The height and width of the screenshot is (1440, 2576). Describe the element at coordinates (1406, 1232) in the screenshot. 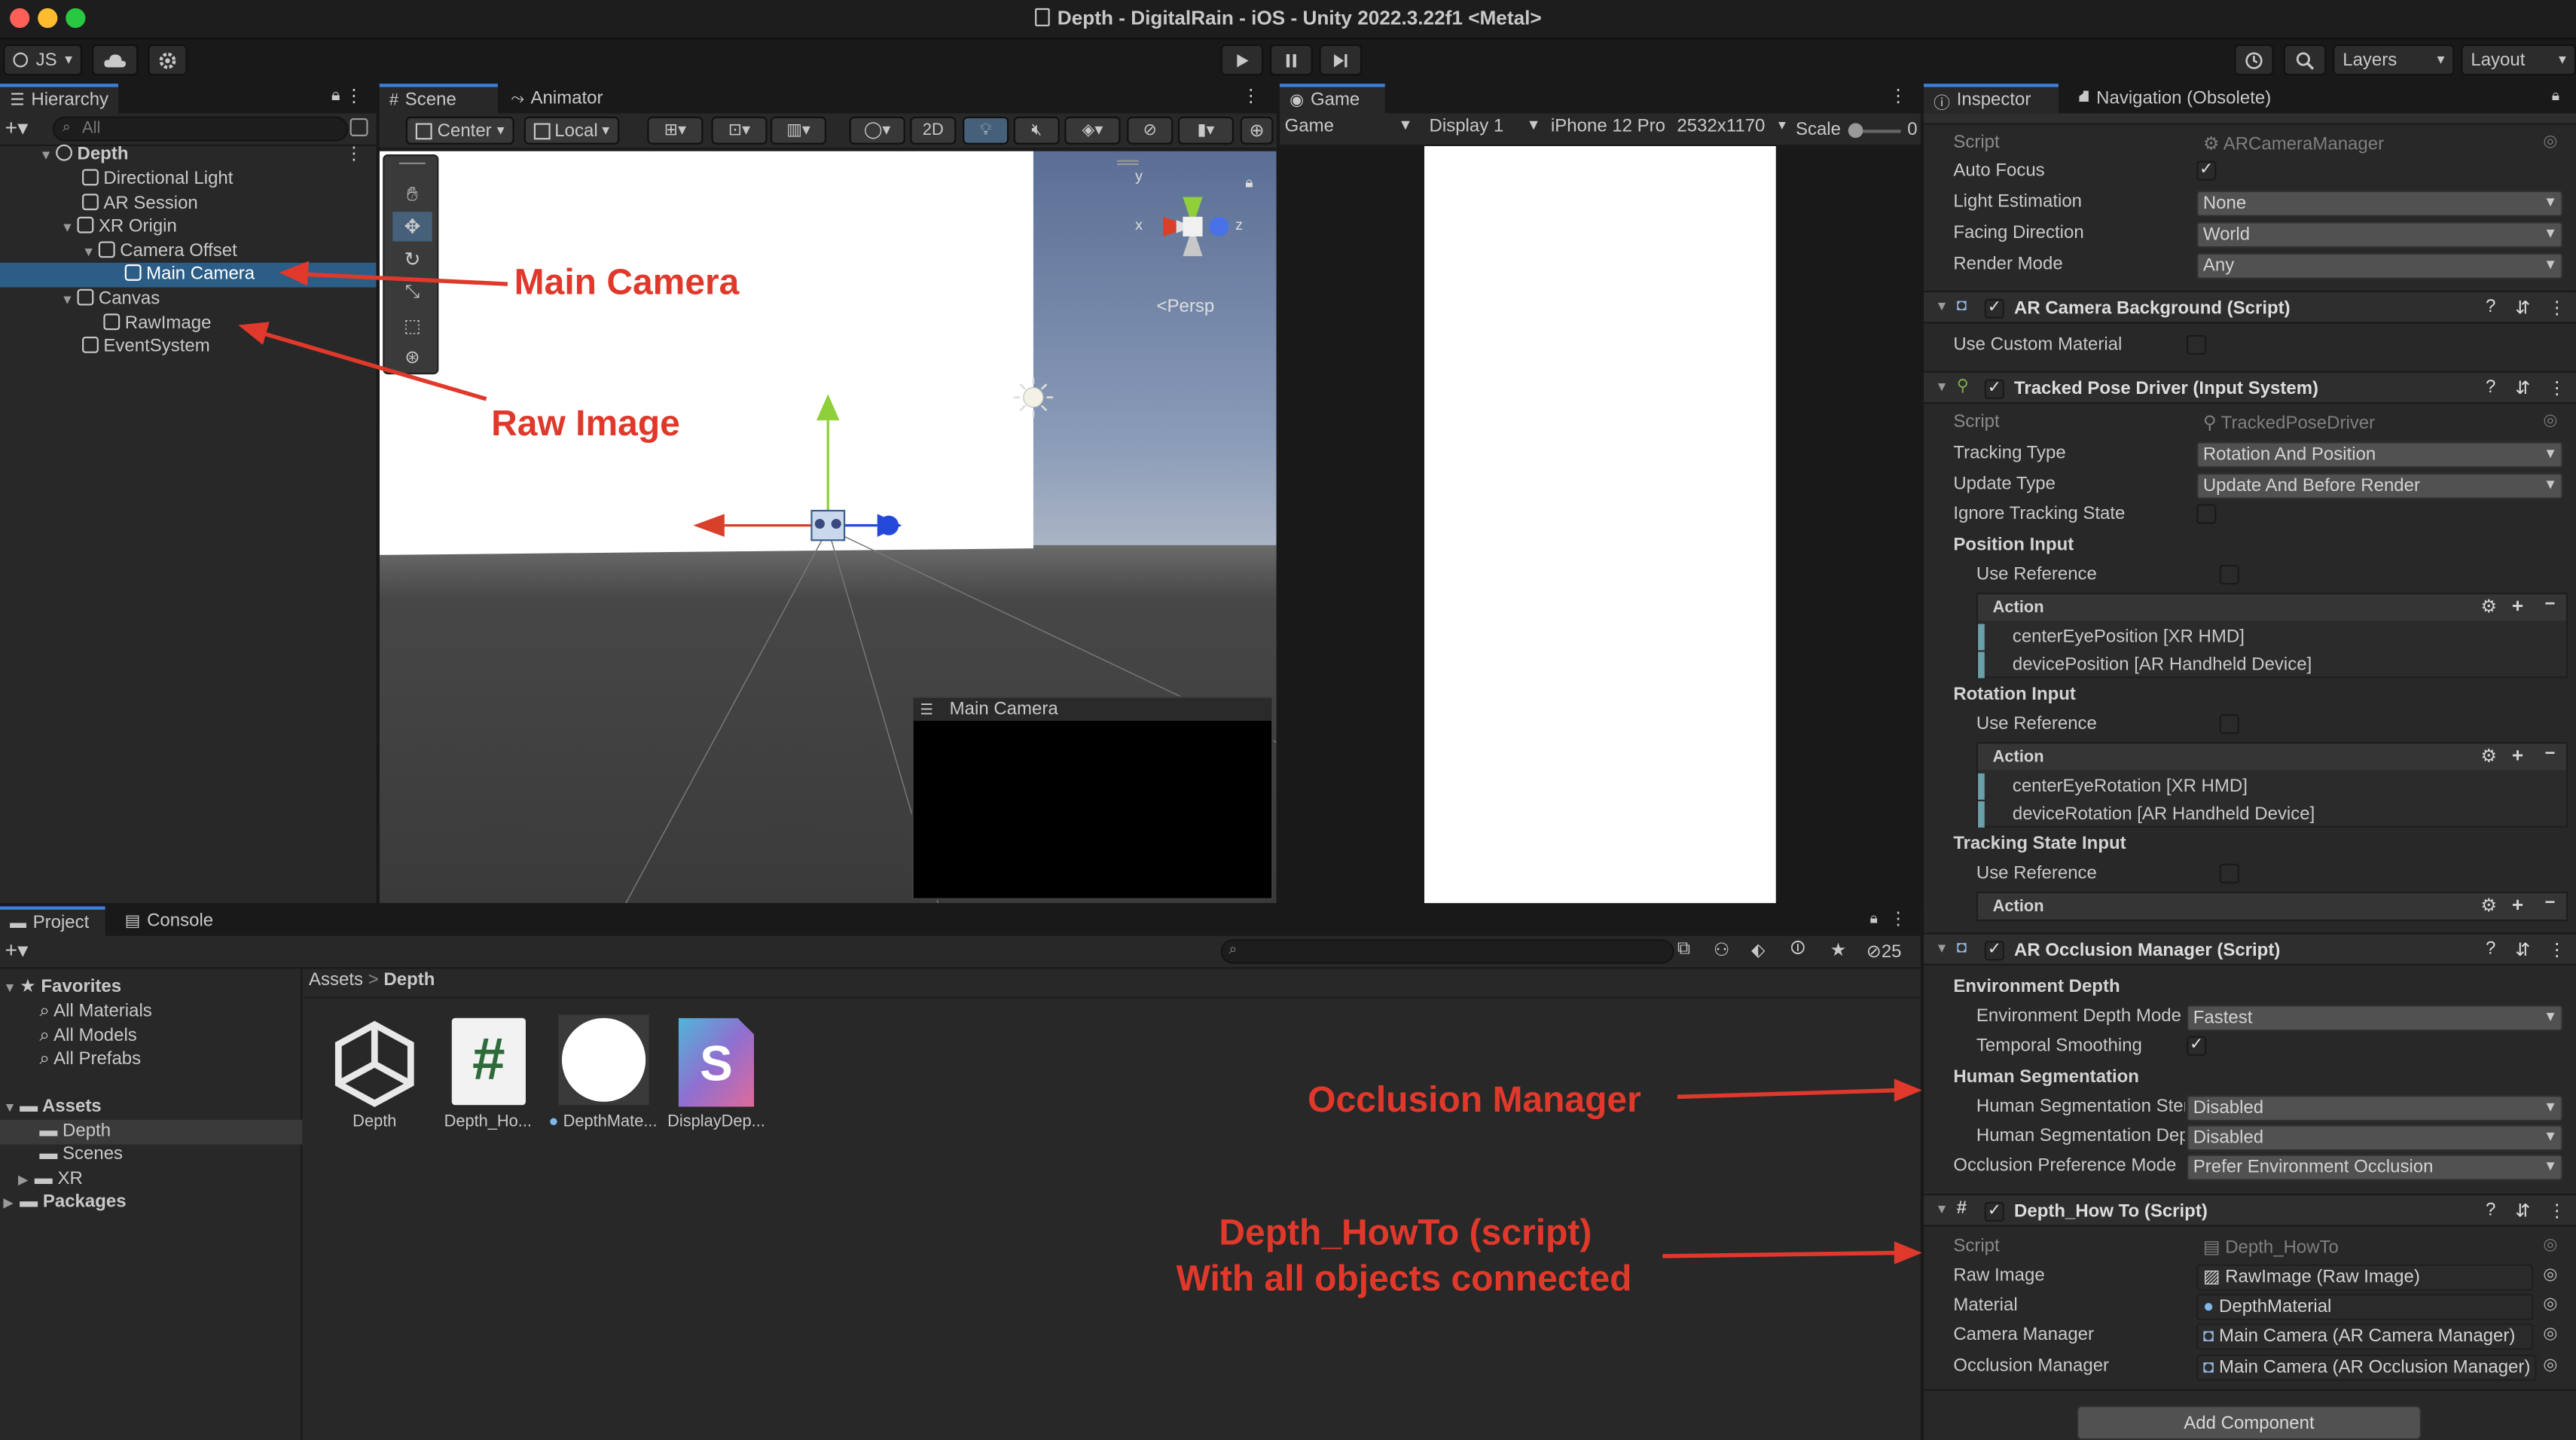

I see `annotation-depth-howto-line1: Depth_HowTo (script)` at that location.